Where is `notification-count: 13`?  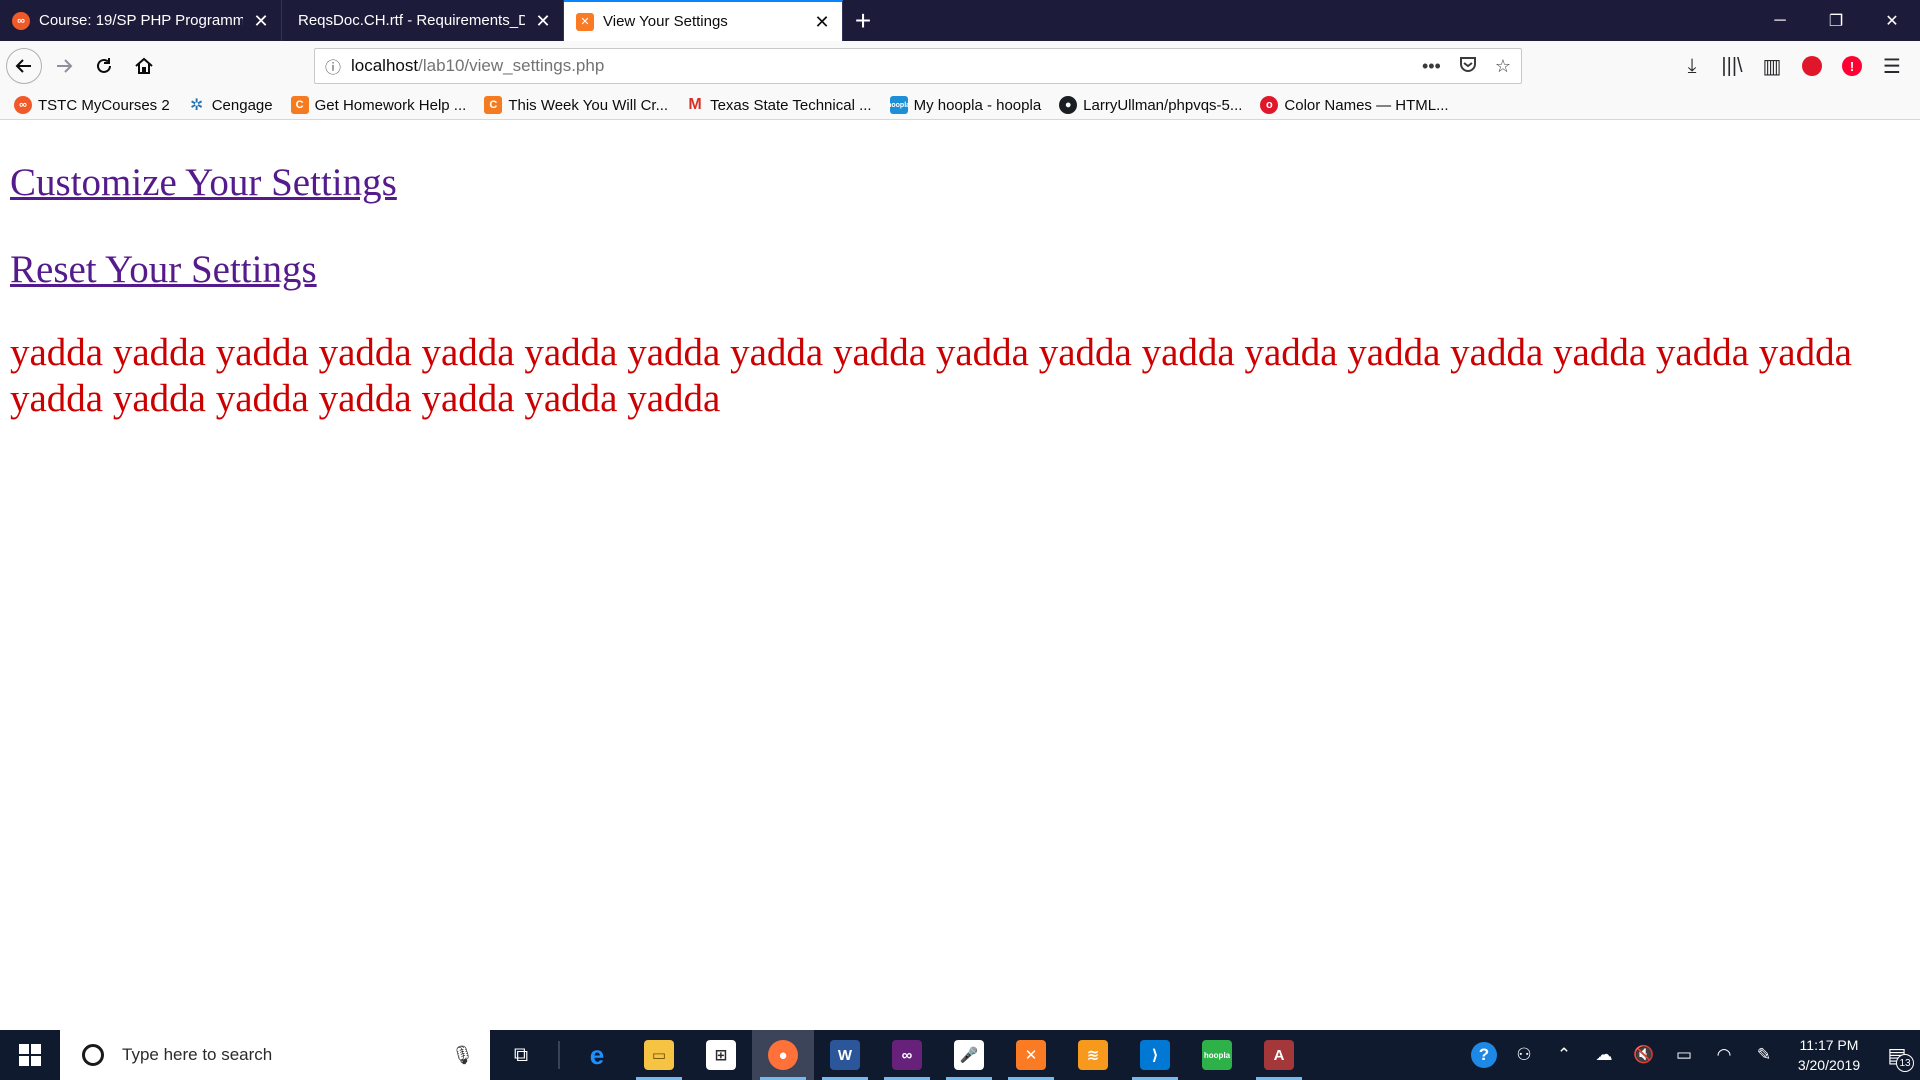 notification-count: 13 is located at coordinates (1905, 1063).